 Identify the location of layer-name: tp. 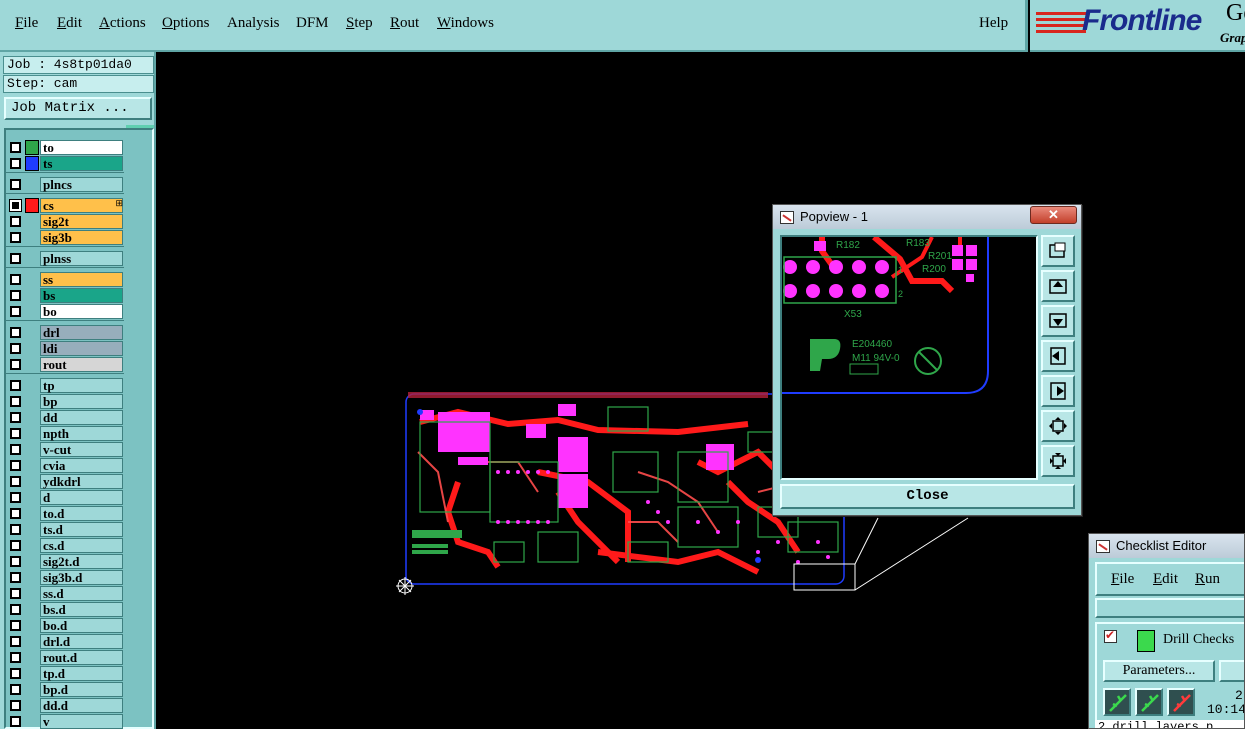
(81, 385).